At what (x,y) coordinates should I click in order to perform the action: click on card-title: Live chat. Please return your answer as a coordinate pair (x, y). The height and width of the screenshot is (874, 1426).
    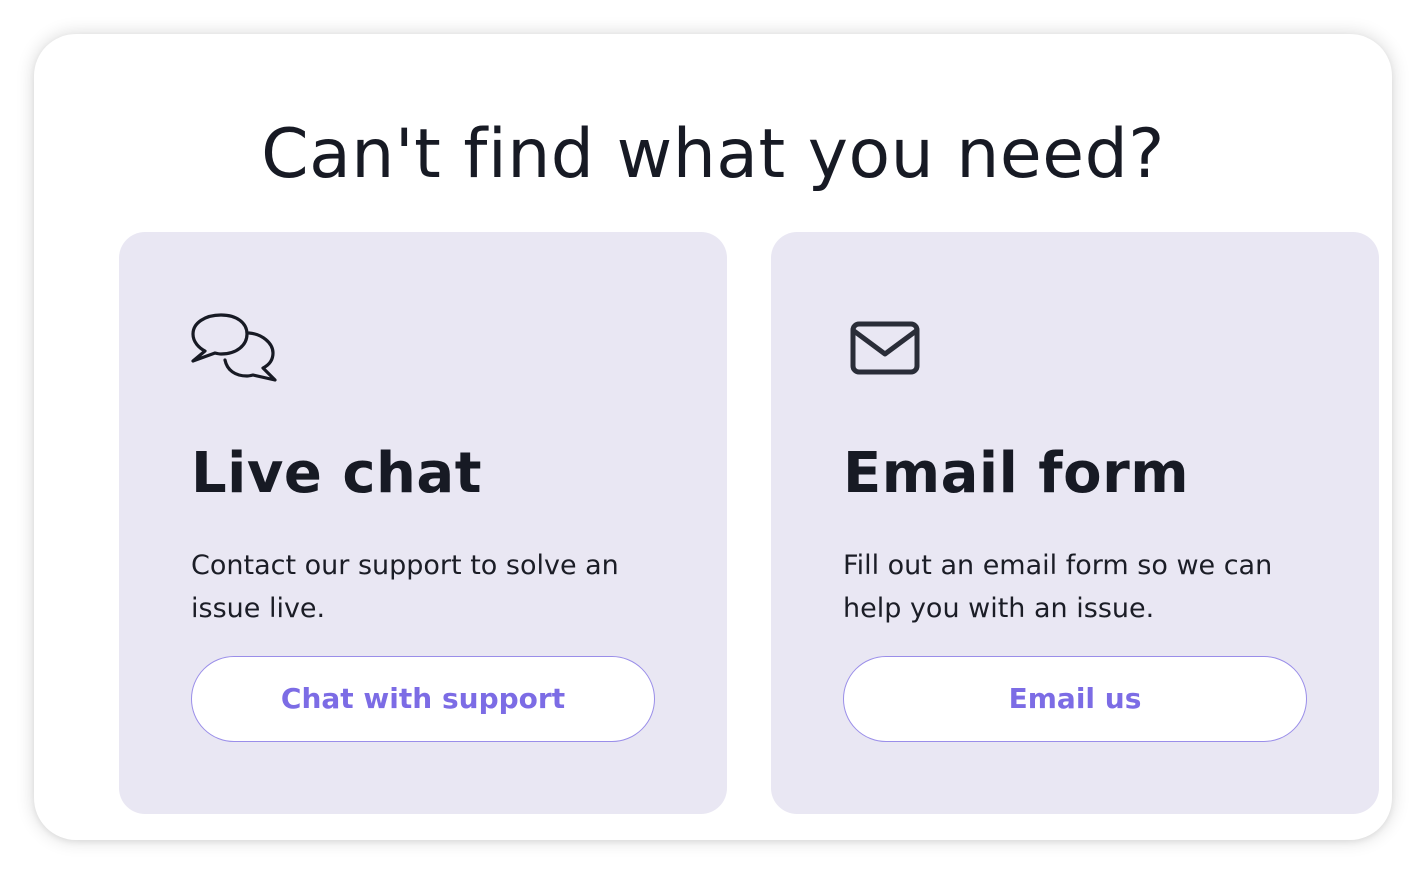
    Looking at the image, I should click on (336, 473).